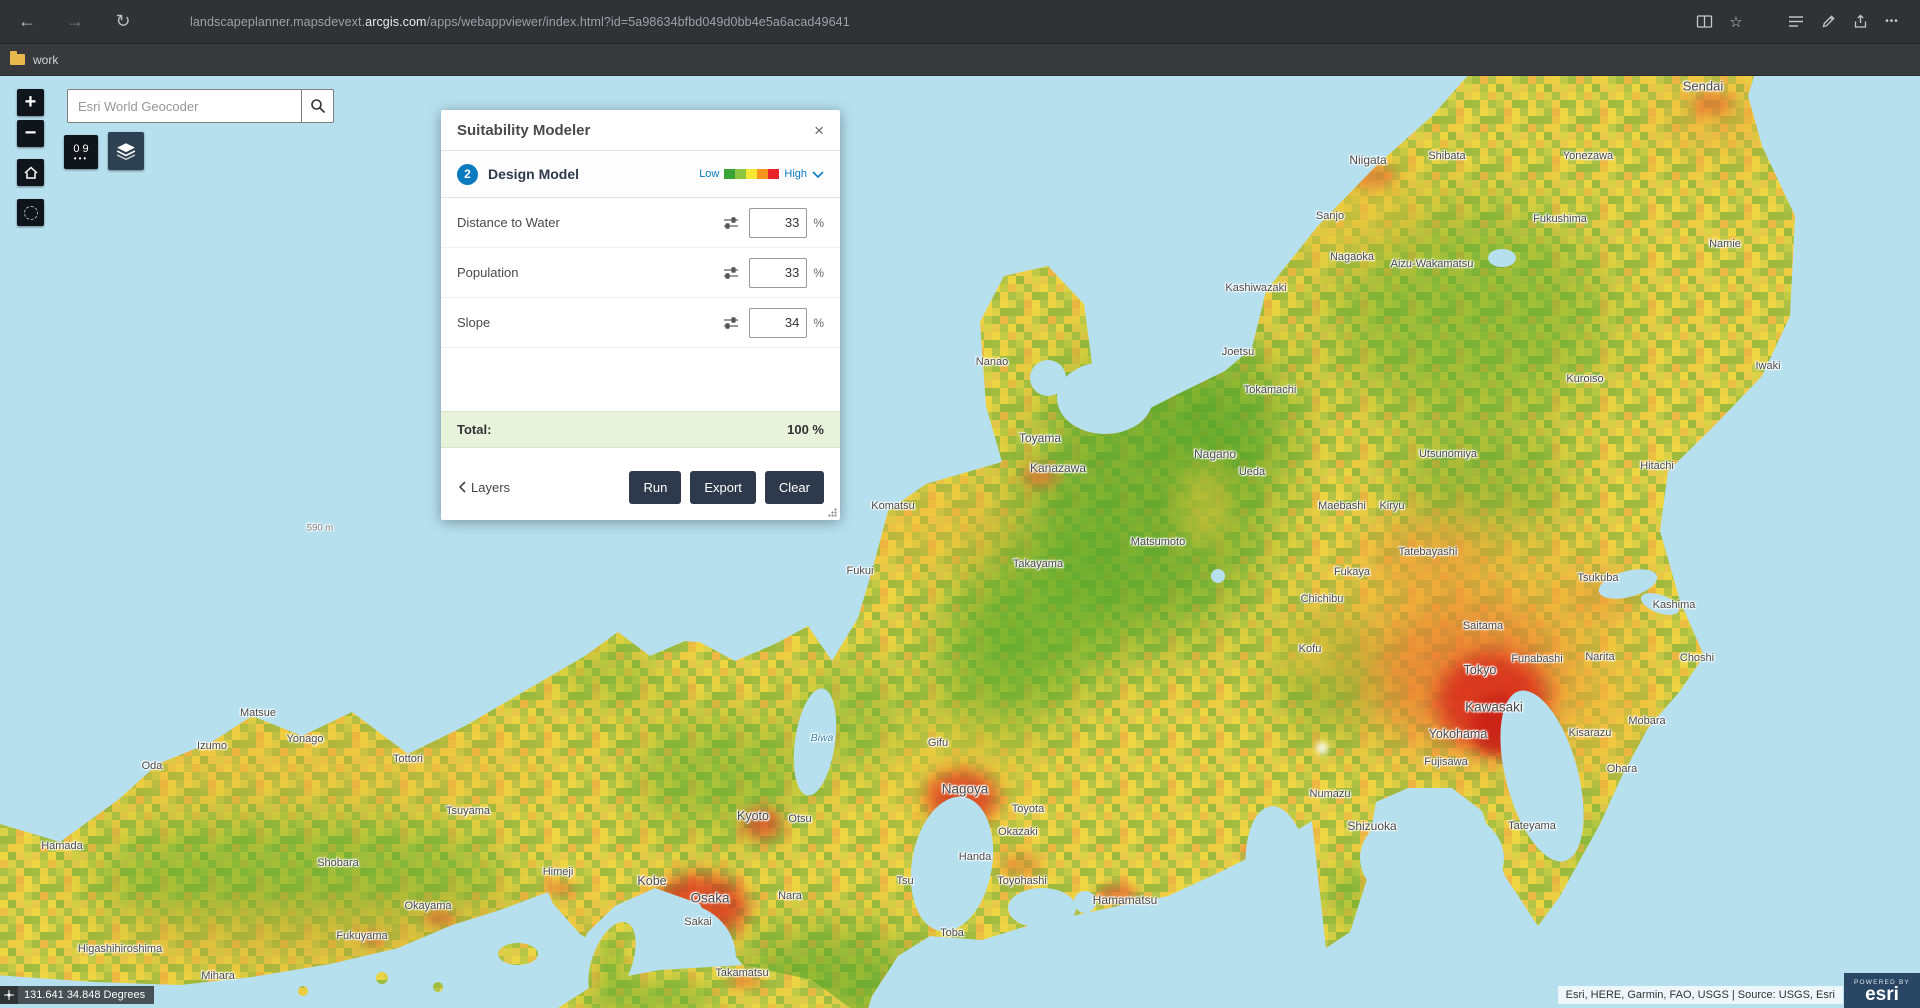  I want to click on layers-back-link: Layers, so click(484, 487).